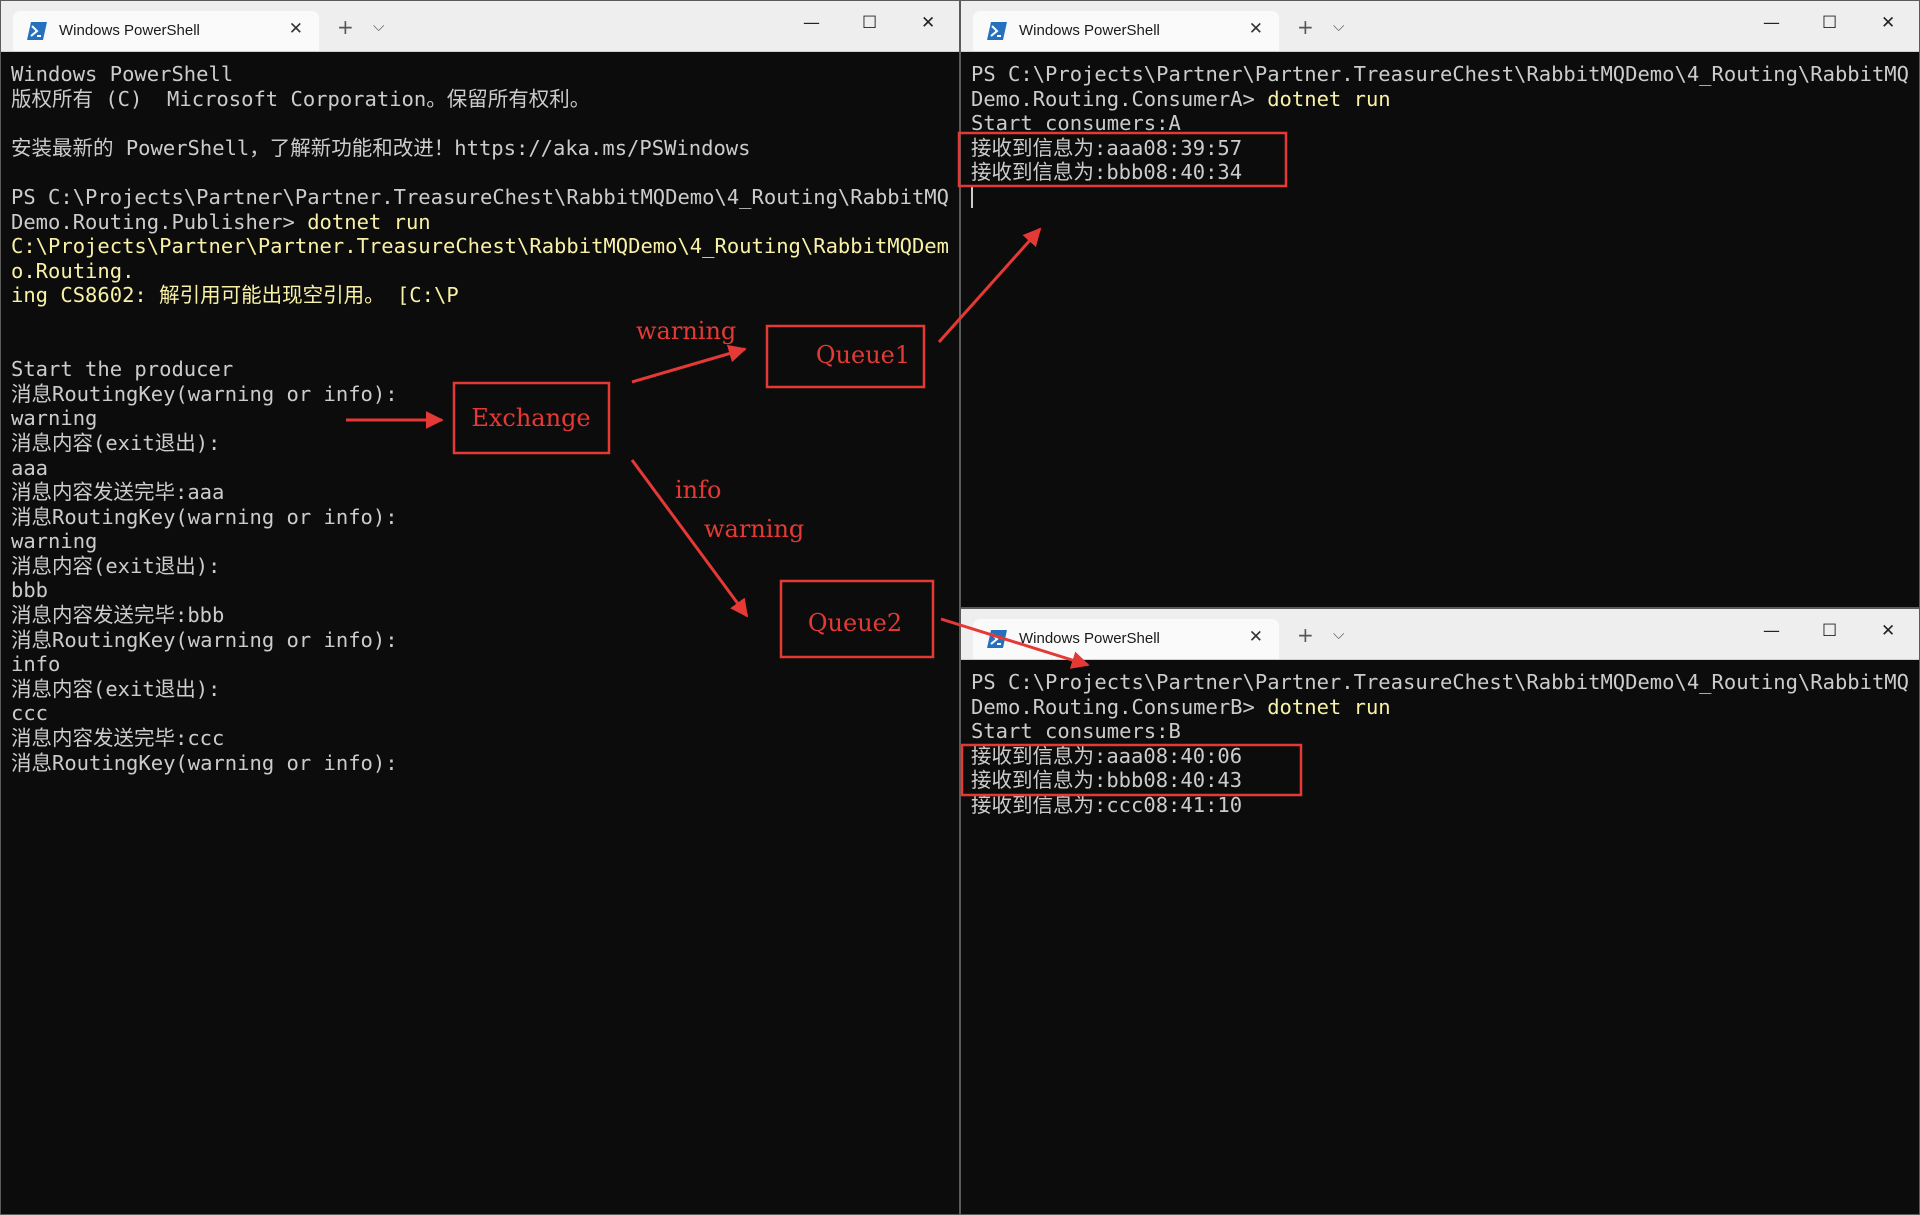 This screenshot has width=1920, height=1215. Describe the element at coordinates (1107, 172) in the screenshot. I see `console-line-text: 接收到信息为:bbb08:40:34` at that location.